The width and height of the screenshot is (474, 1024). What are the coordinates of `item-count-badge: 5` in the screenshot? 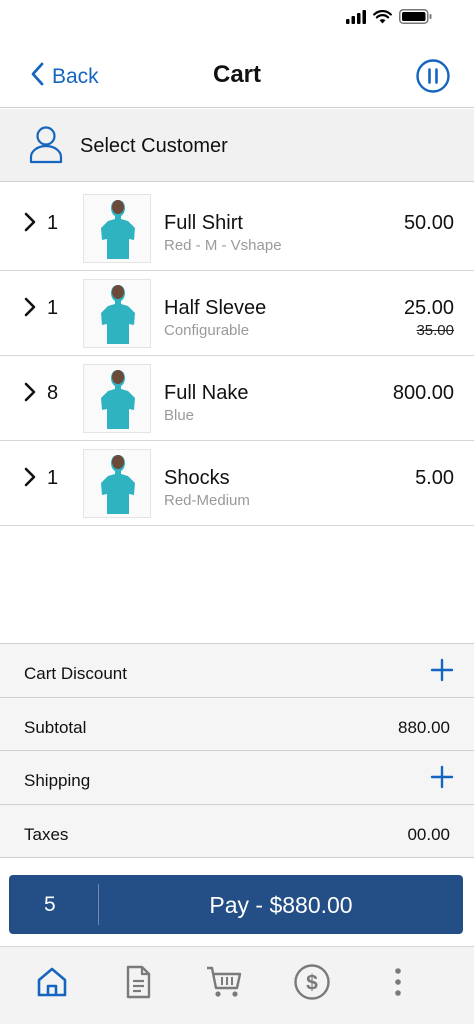 It's located at (50, 904).